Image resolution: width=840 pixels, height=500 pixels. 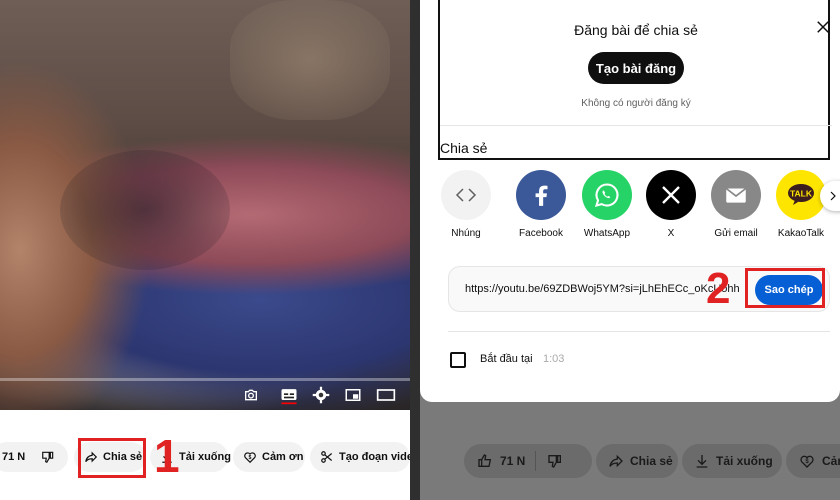 I want to click on create-post-button: Tạo bài đăng, so click(x=636, y=68).